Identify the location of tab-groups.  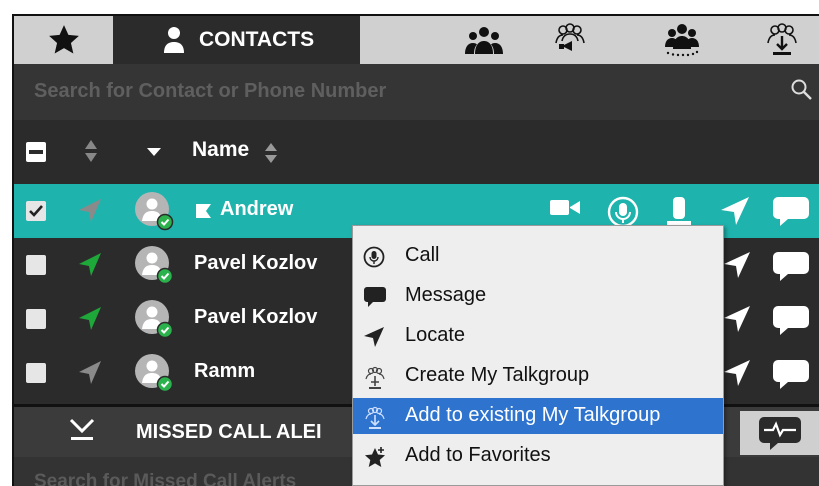
(484, 40).